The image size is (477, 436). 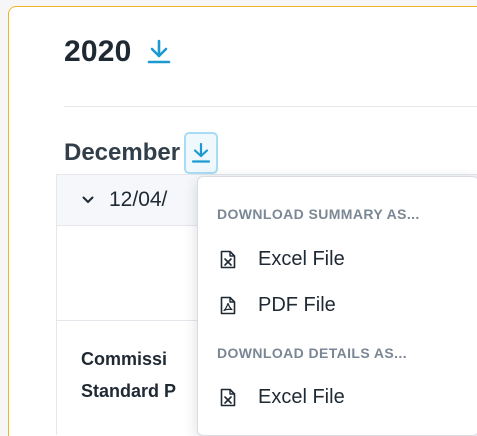 I want to click on year-download-button, so click(x=159, y=52).